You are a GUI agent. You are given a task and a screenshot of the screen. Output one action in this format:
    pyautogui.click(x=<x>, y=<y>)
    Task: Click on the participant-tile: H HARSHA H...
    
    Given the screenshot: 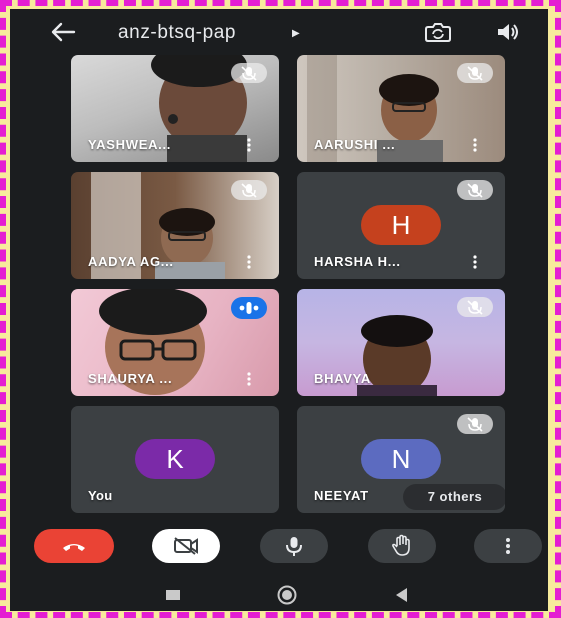 What is the action you would take?
    pyautogui.click(x=401, y=225)
    